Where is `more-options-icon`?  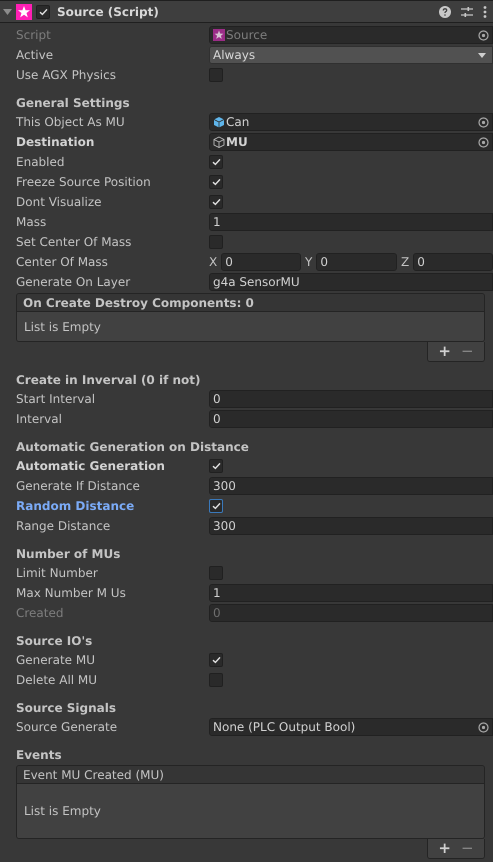
more-options-icon is located at coordinates (485, 12).